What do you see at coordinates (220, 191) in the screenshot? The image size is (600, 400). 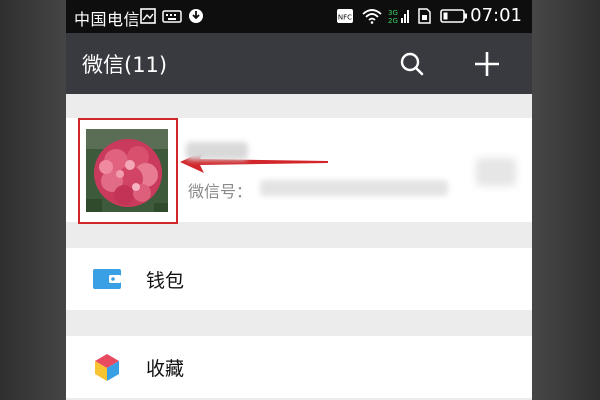 I see `wechat-id-label: 微信号：` at bounding box center [220, 191].